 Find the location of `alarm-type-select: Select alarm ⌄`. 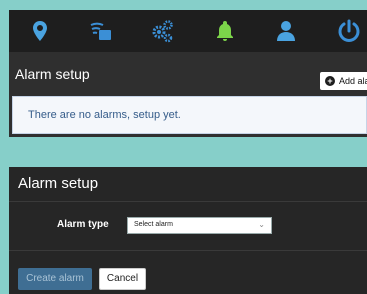

alarm-type-select: Select alarm ⌄ is located at coordinates (199, 225).